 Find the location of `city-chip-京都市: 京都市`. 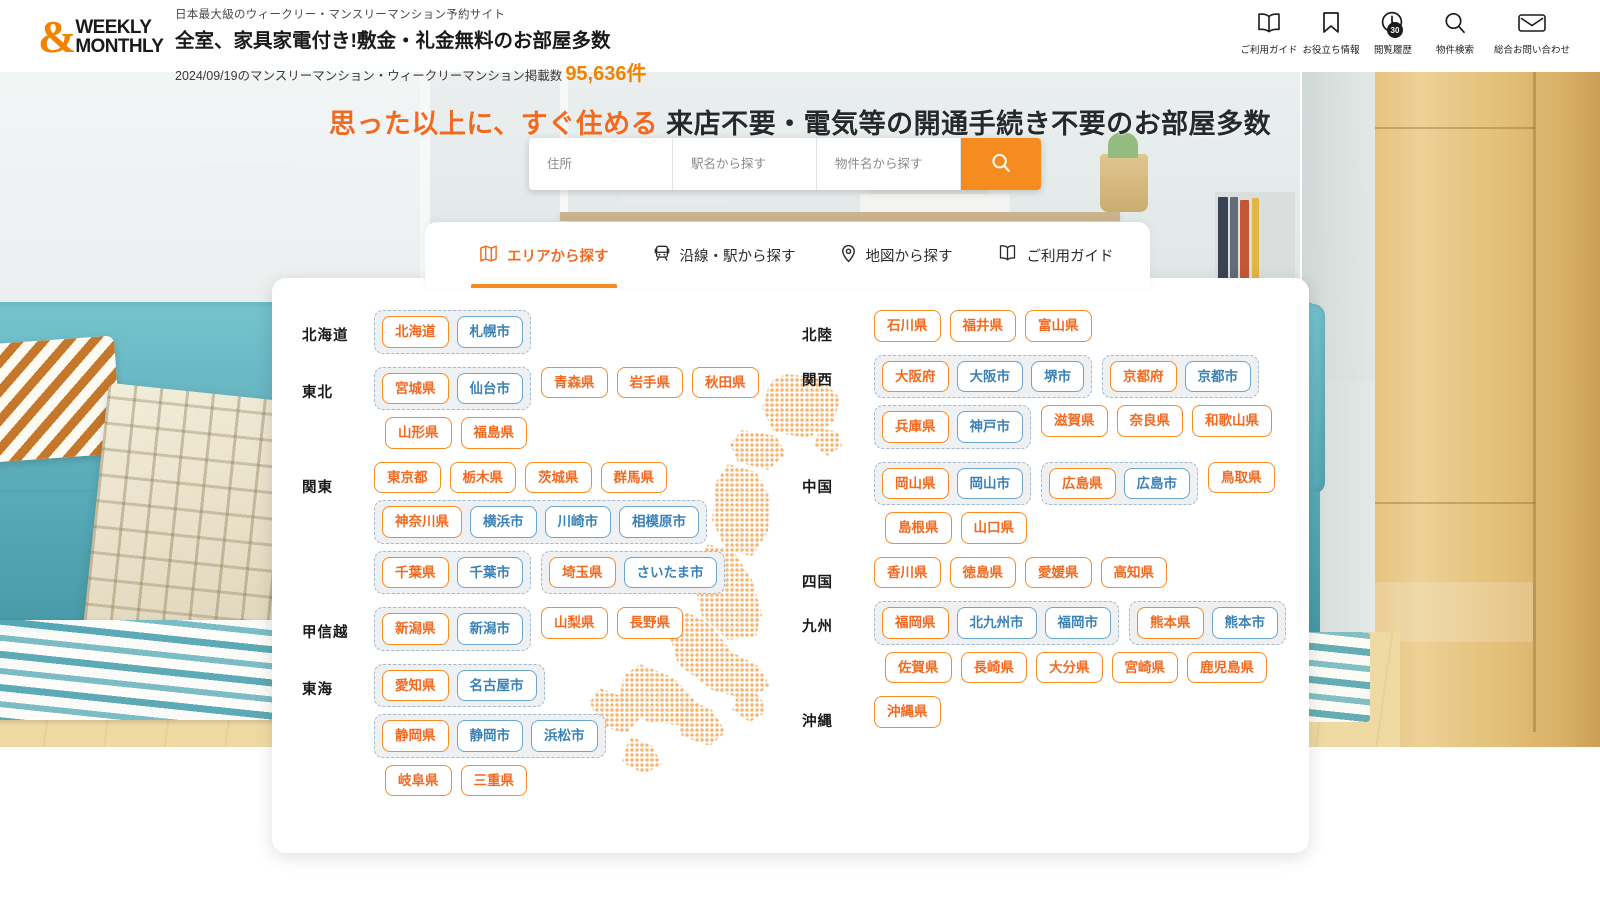

city-chip-京都市: 京都市 is located at coordinates (1217, 376).